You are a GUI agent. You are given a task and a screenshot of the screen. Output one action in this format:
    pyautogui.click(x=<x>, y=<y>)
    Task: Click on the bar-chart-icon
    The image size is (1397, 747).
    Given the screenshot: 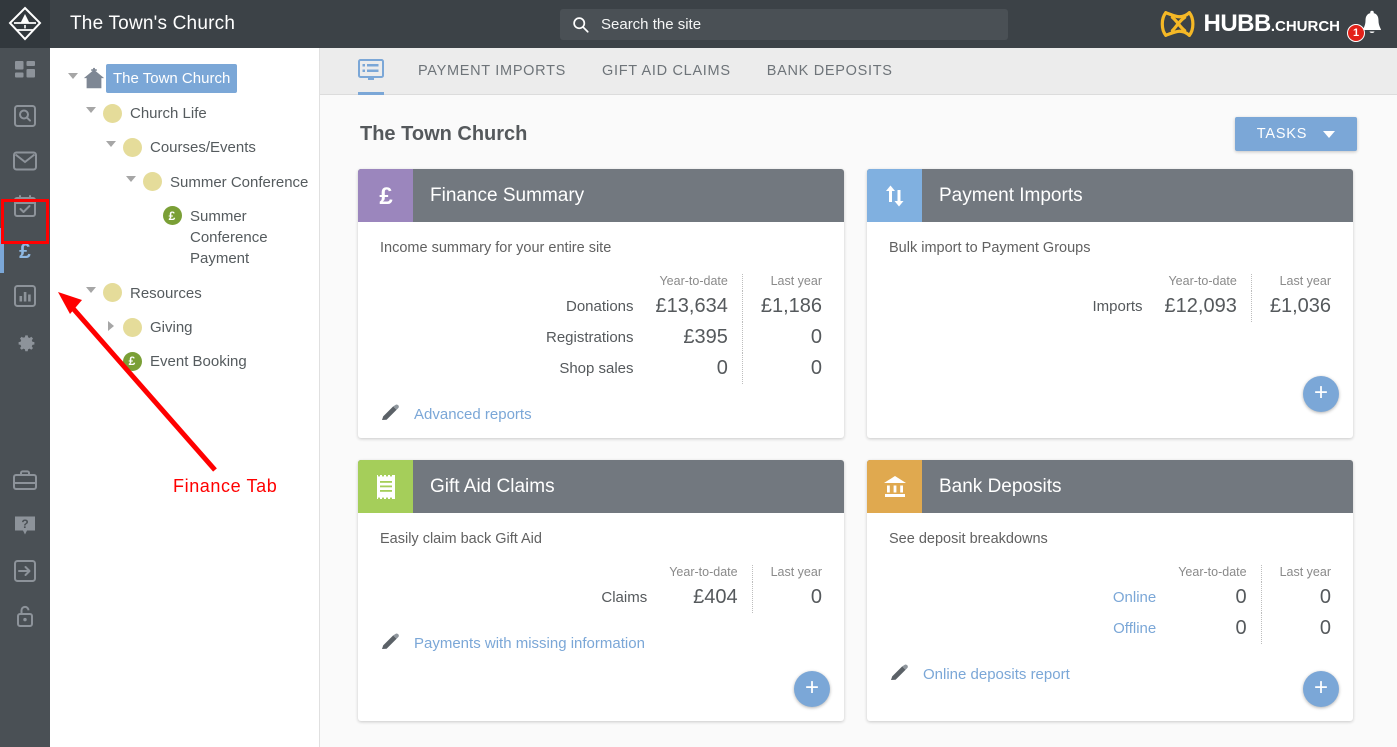 What is the action you would take?
    pyautogui.click(x=25, y=295)
    